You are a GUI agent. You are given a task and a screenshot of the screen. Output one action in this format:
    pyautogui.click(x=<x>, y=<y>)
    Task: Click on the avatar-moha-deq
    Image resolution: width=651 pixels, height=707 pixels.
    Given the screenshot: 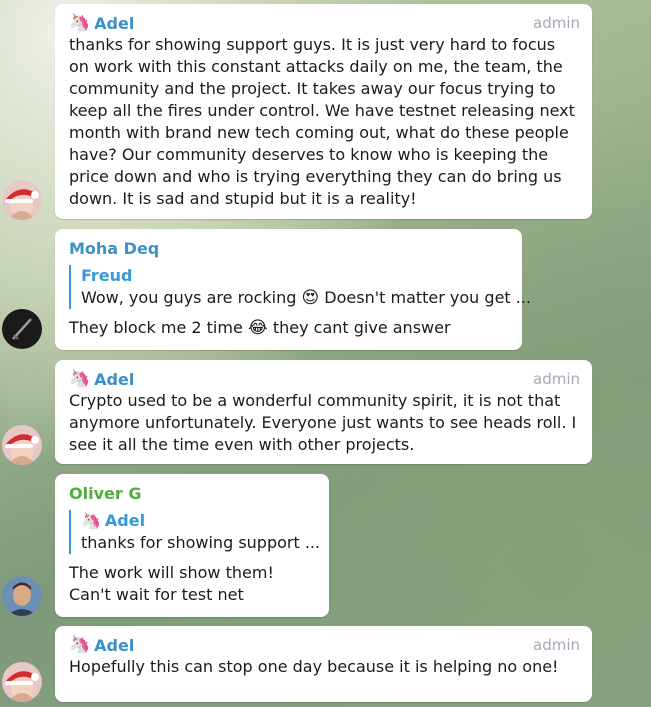 What is the action you would take?
    pyautogui.click(x=22, y=329)
    